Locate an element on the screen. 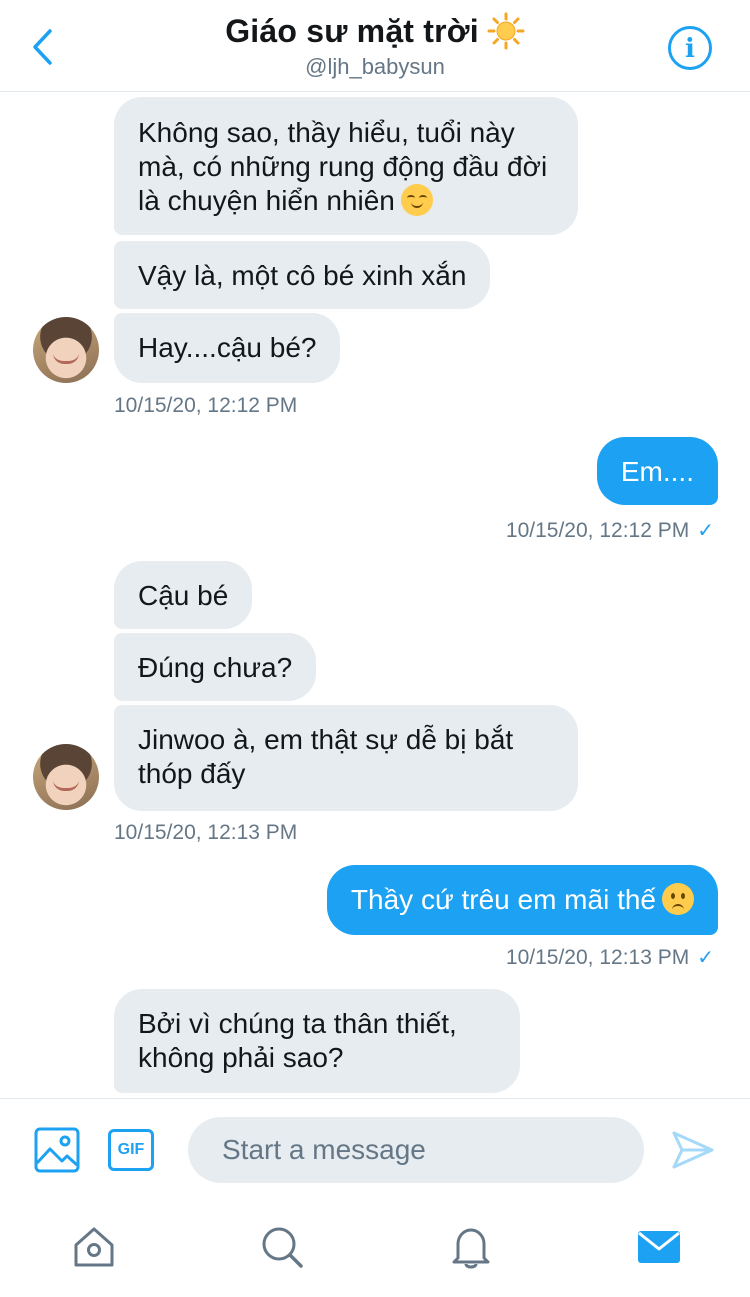  info-button: i is located at coordinates (690, 48).